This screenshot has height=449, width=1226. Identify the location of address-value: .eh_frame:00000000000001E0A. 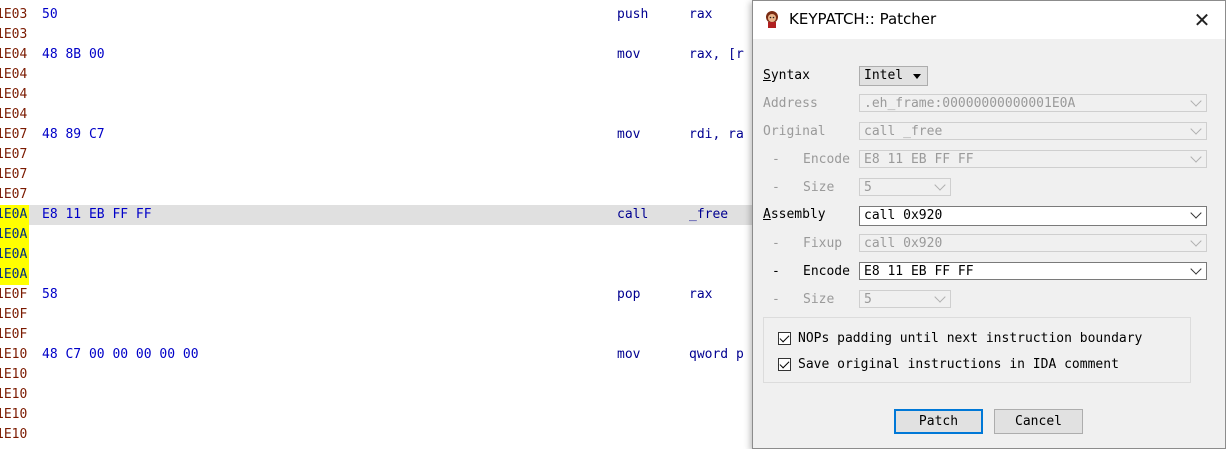
(970, 103).